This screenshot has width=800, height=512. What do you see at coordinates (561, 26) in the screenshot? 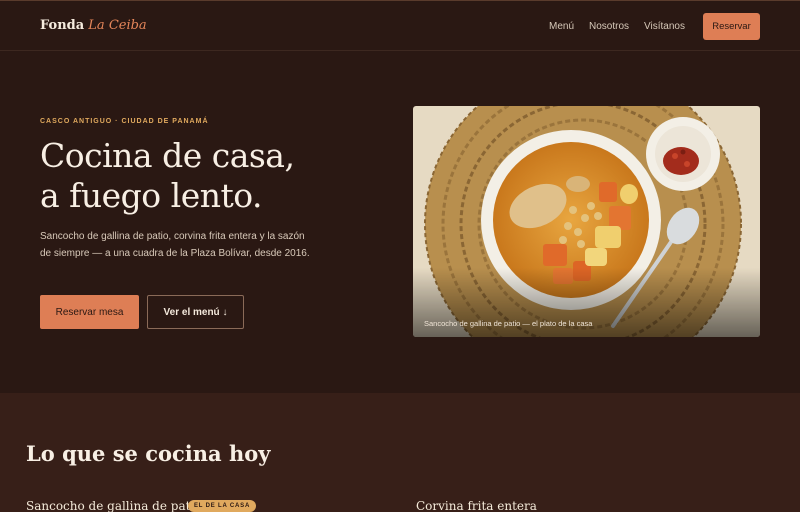
I see `nav-link-menu: Menú` at bounding box center [561, 26].